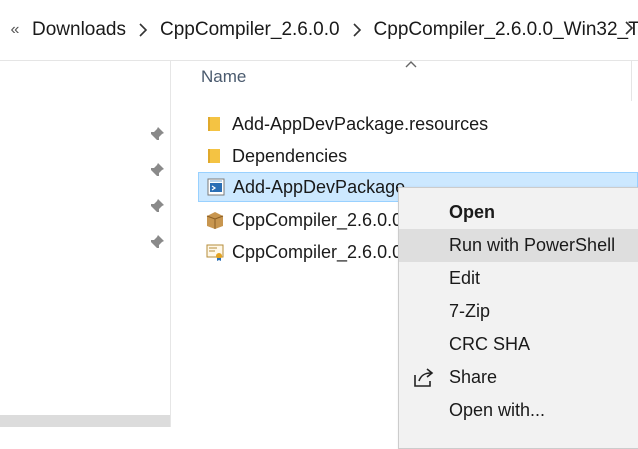 Image resolution: width=638 pixels, height=449 pixels. What do you see at coordinates (518, 212) in the screenshot?
I see `menu-item-open: Open` at bounding box center [518, 212].